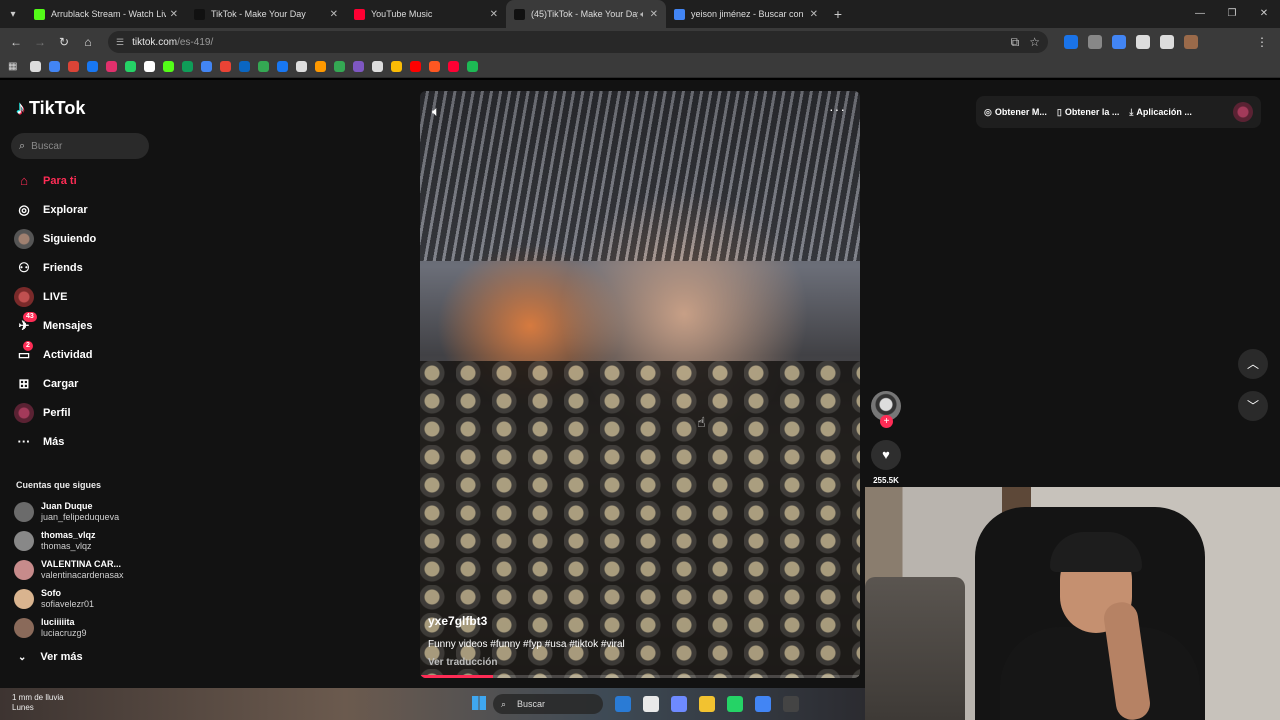 This screenshot has height=720, width=1280. I want to click on sidebar-item-explorar: ◎ Explorar, so click(84, 209).